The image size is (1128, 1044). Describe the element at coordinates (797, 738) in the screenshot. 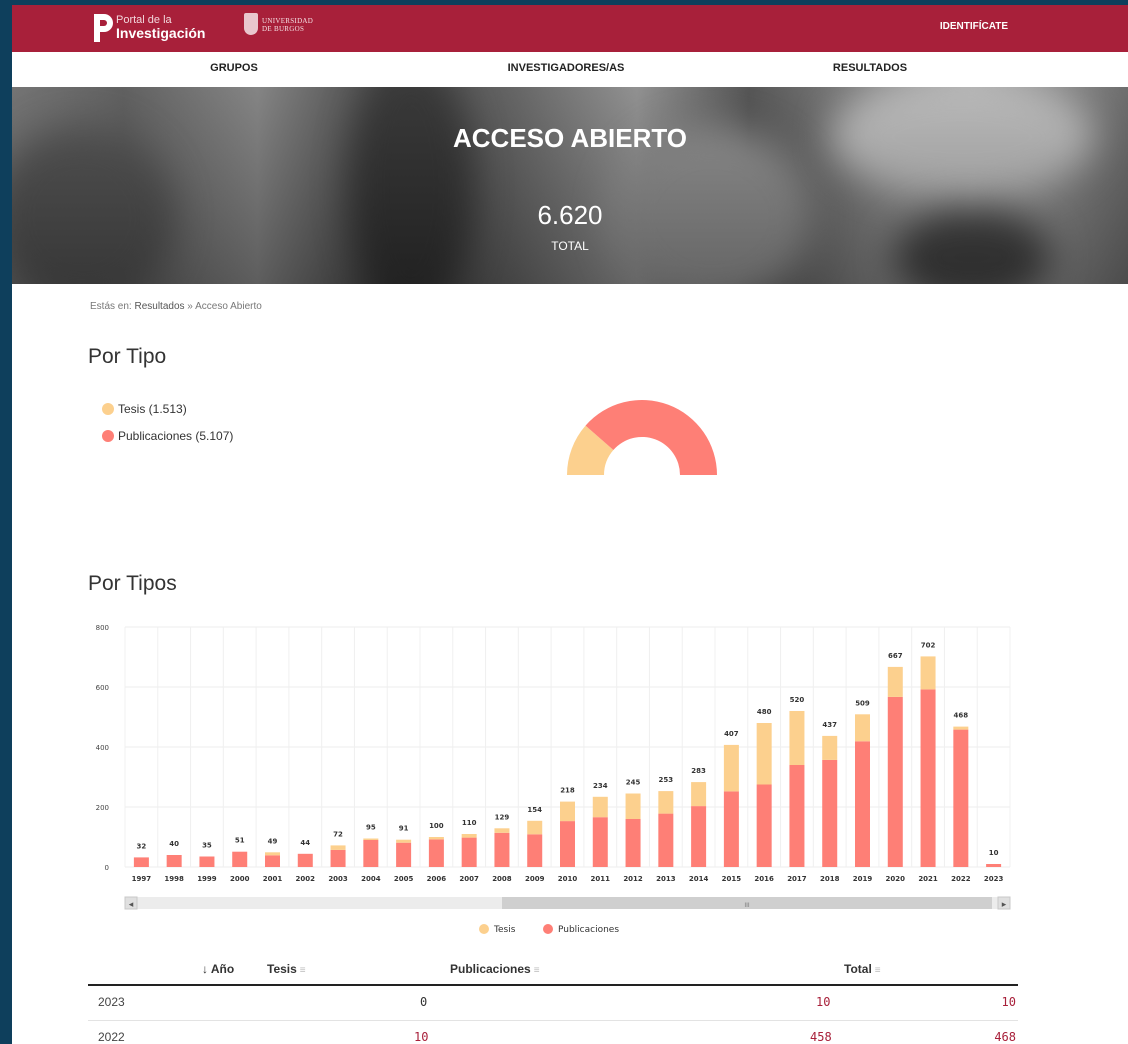

I see `bar-tesis-2017` at that location.